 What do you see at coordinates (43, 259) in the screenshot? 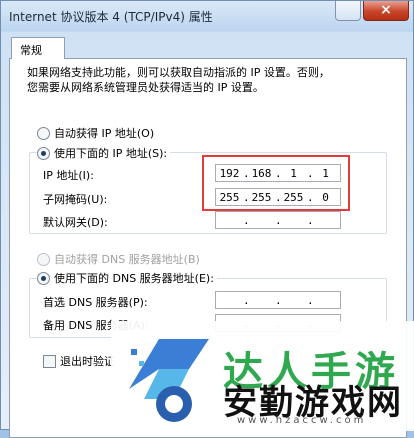
I see `radio-auto-dns-icon` at bounding box center [43, 259].